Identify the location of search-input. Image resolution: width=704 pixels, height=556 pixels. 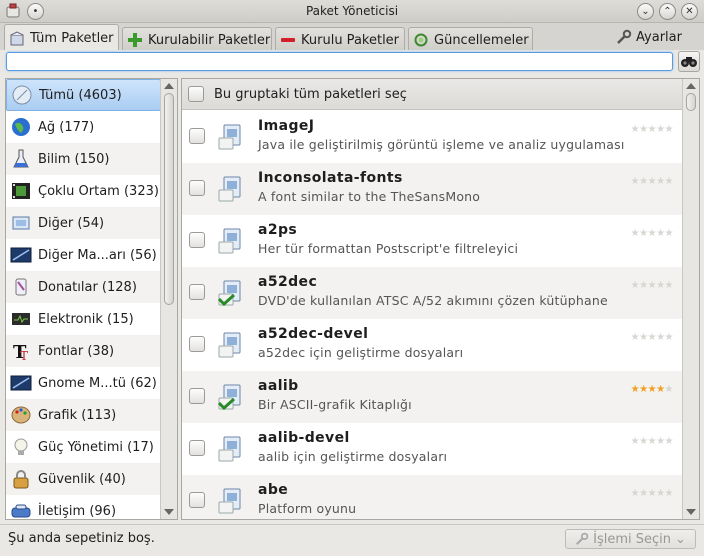
(339, 61).